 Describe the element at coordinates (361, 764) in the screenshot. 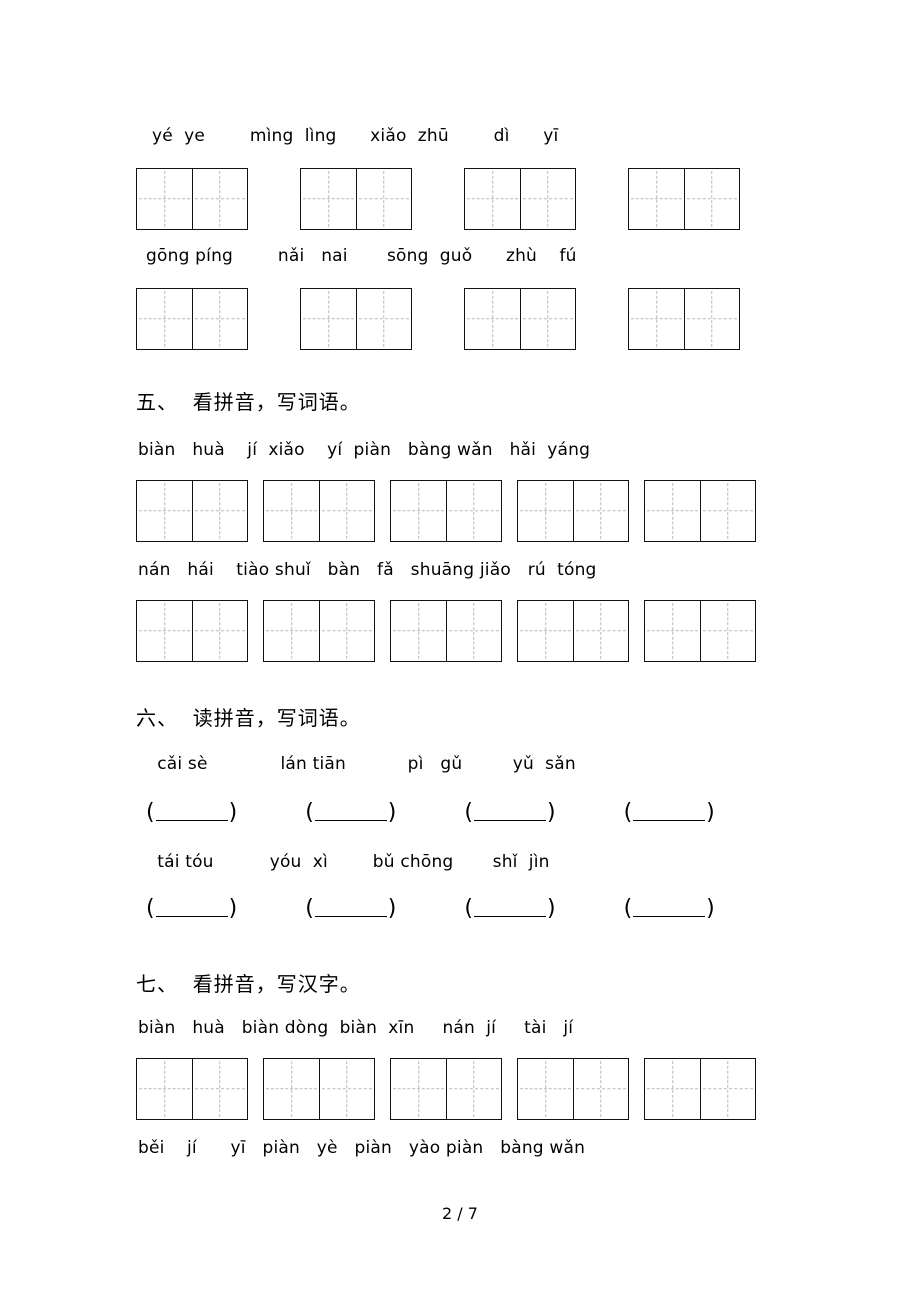

I see `pinyin-row-5: cǎi sè lán tiān pì gǔ yǔ sǎn` at that location.